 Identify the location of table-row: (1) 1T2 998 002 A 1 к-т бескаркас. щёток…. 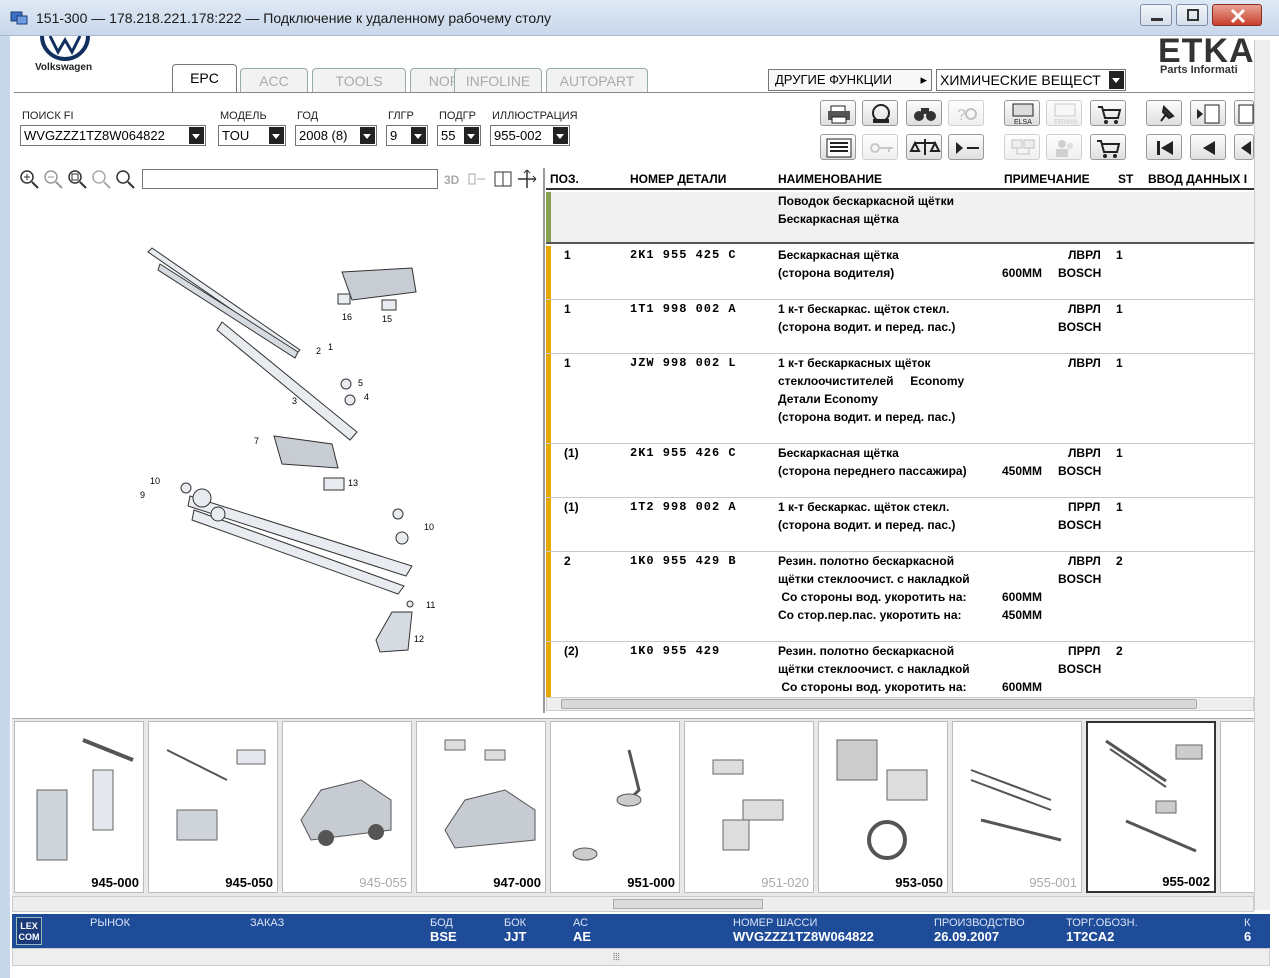
(900, 525).